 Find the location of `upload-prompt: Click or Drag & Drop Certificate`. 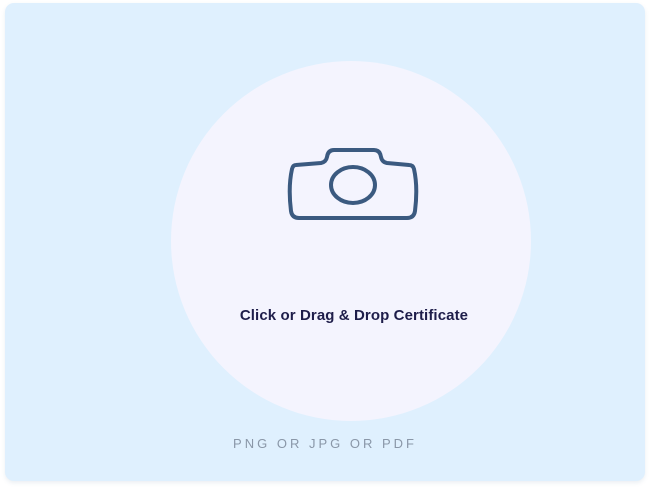

upload-prompt: Click or Drag & Drop Certificate is located at coordinates (354, 315).